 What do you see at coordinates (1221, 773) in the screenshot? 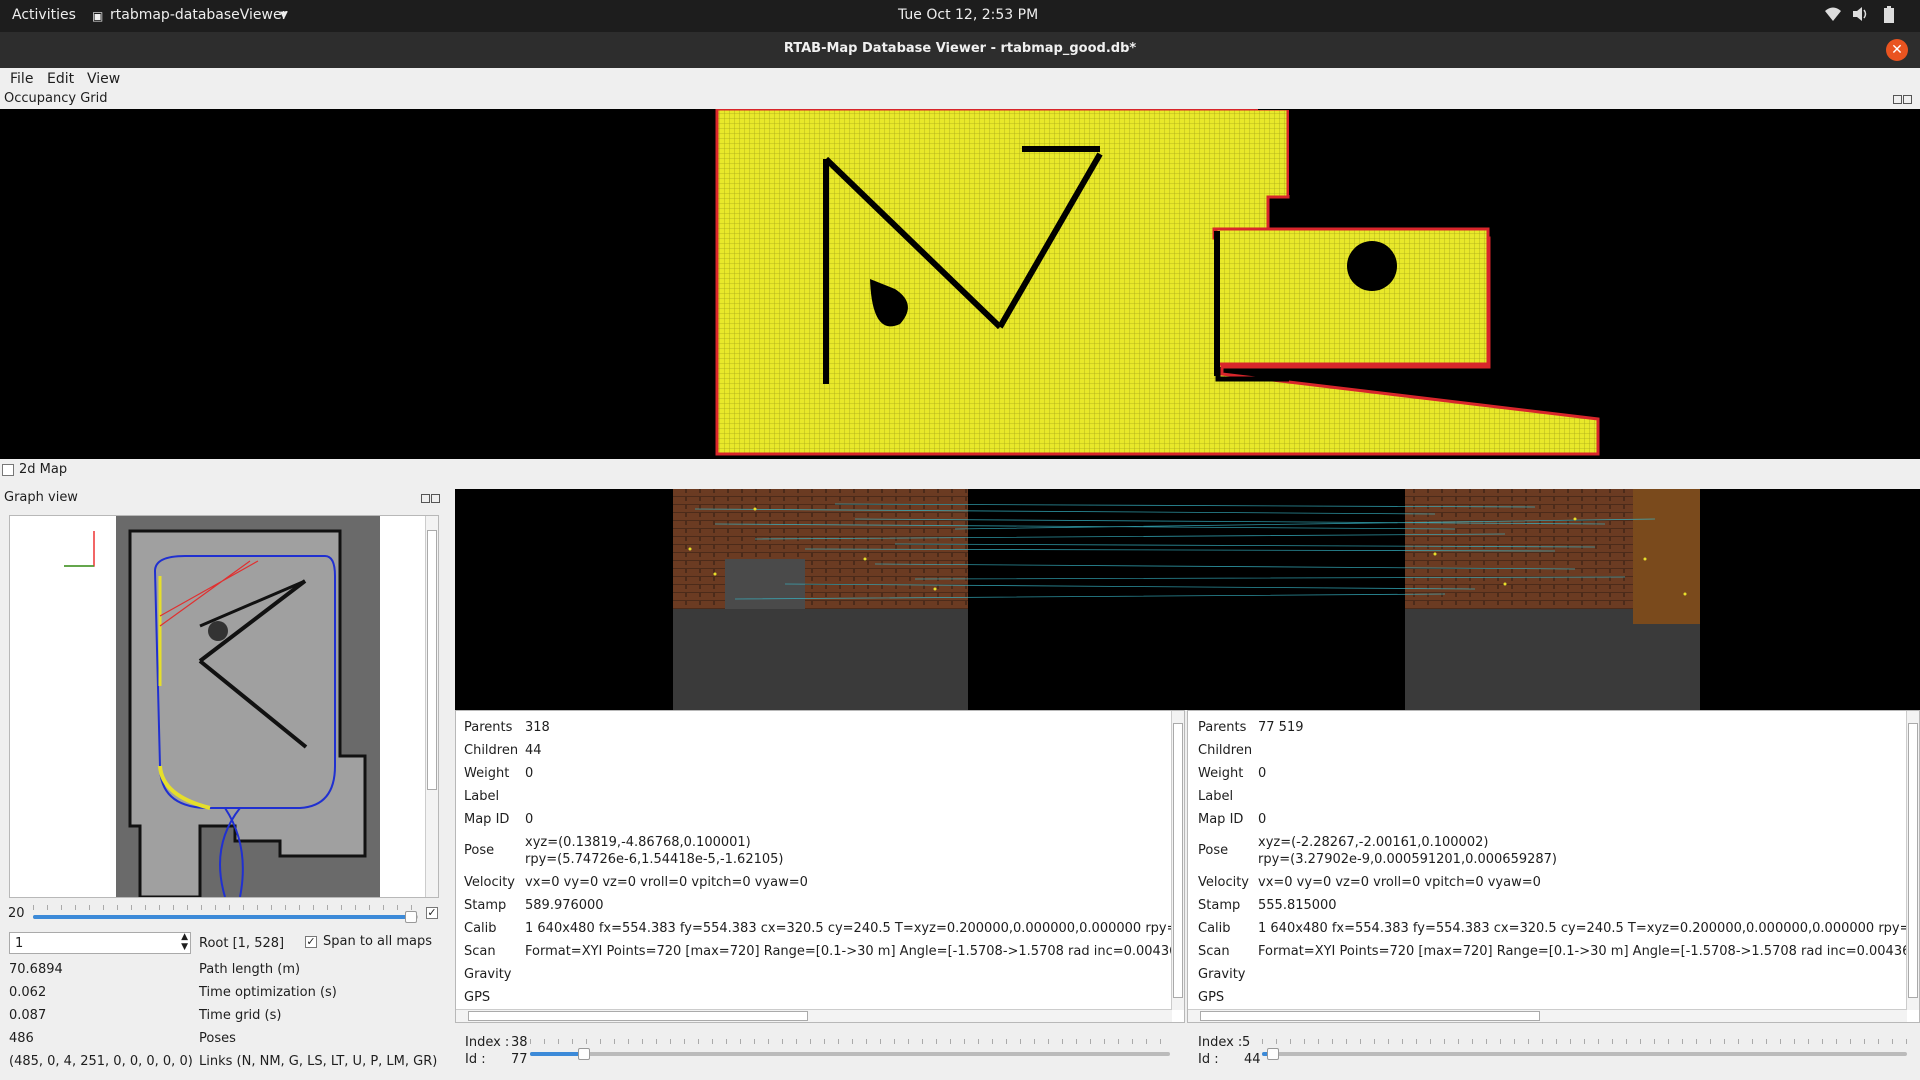
I see `right-weight-key: Weight` at bounding box center [1221, 773].